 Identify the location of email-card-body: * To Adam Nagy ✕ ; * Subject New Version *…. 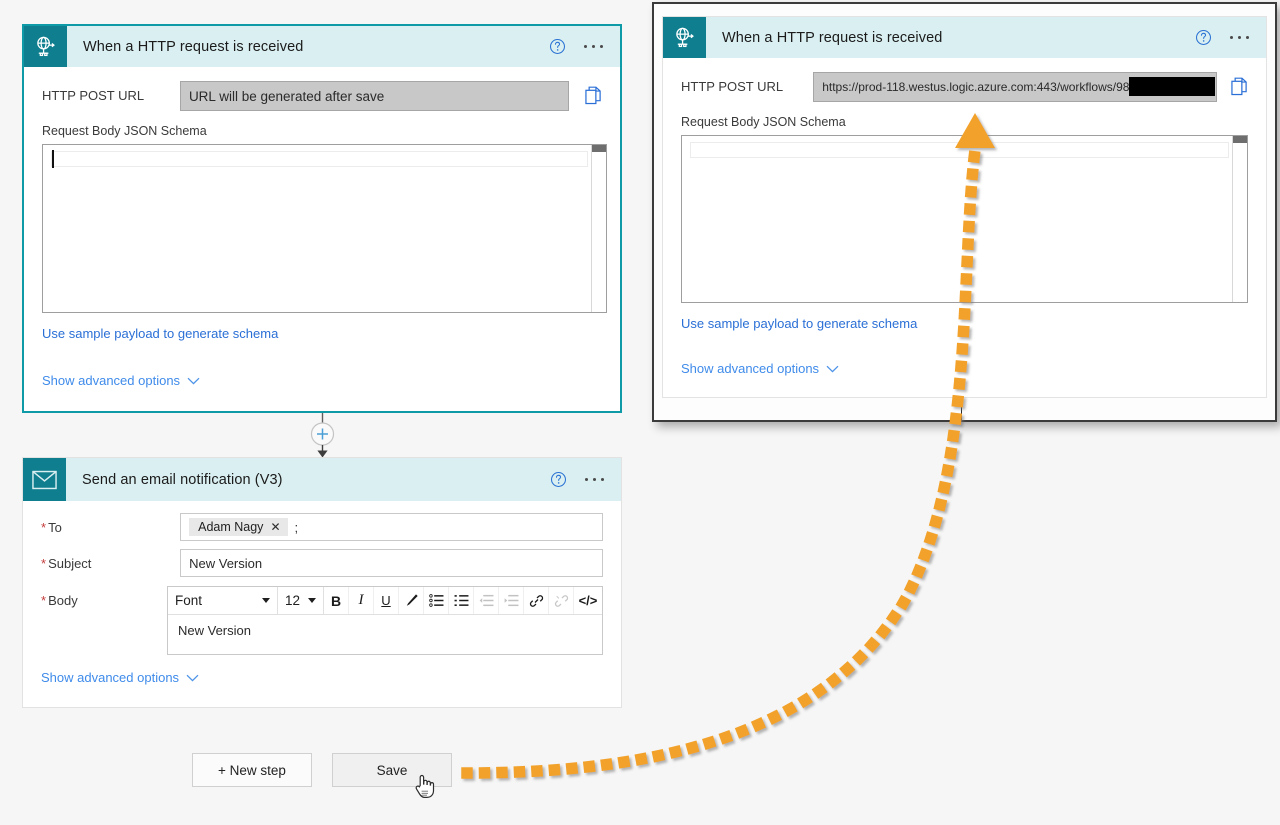
(322, 593).